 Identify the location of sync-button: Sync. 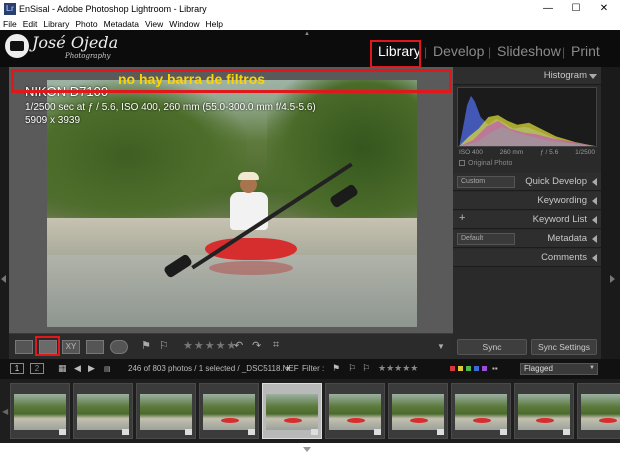
(492, 347).